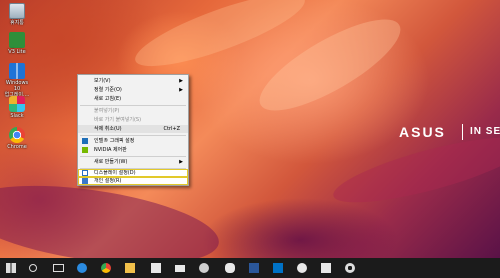  I want to click on file-explorer-icon, so click(130, 268).